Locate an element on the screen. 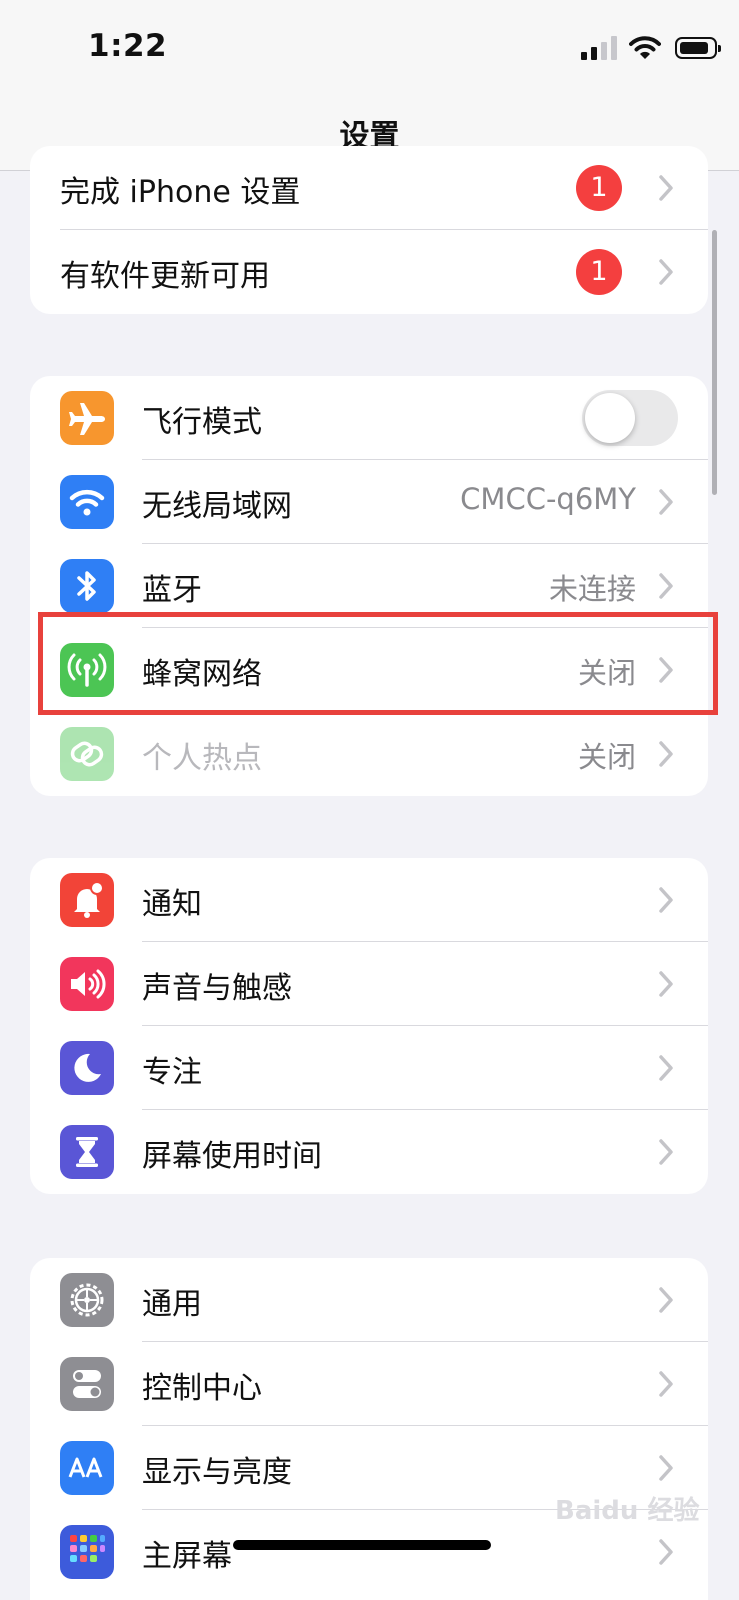 The width and height of the screenshot is (739, 1600). wifi-status-icon is located at coordinates (645, 47).